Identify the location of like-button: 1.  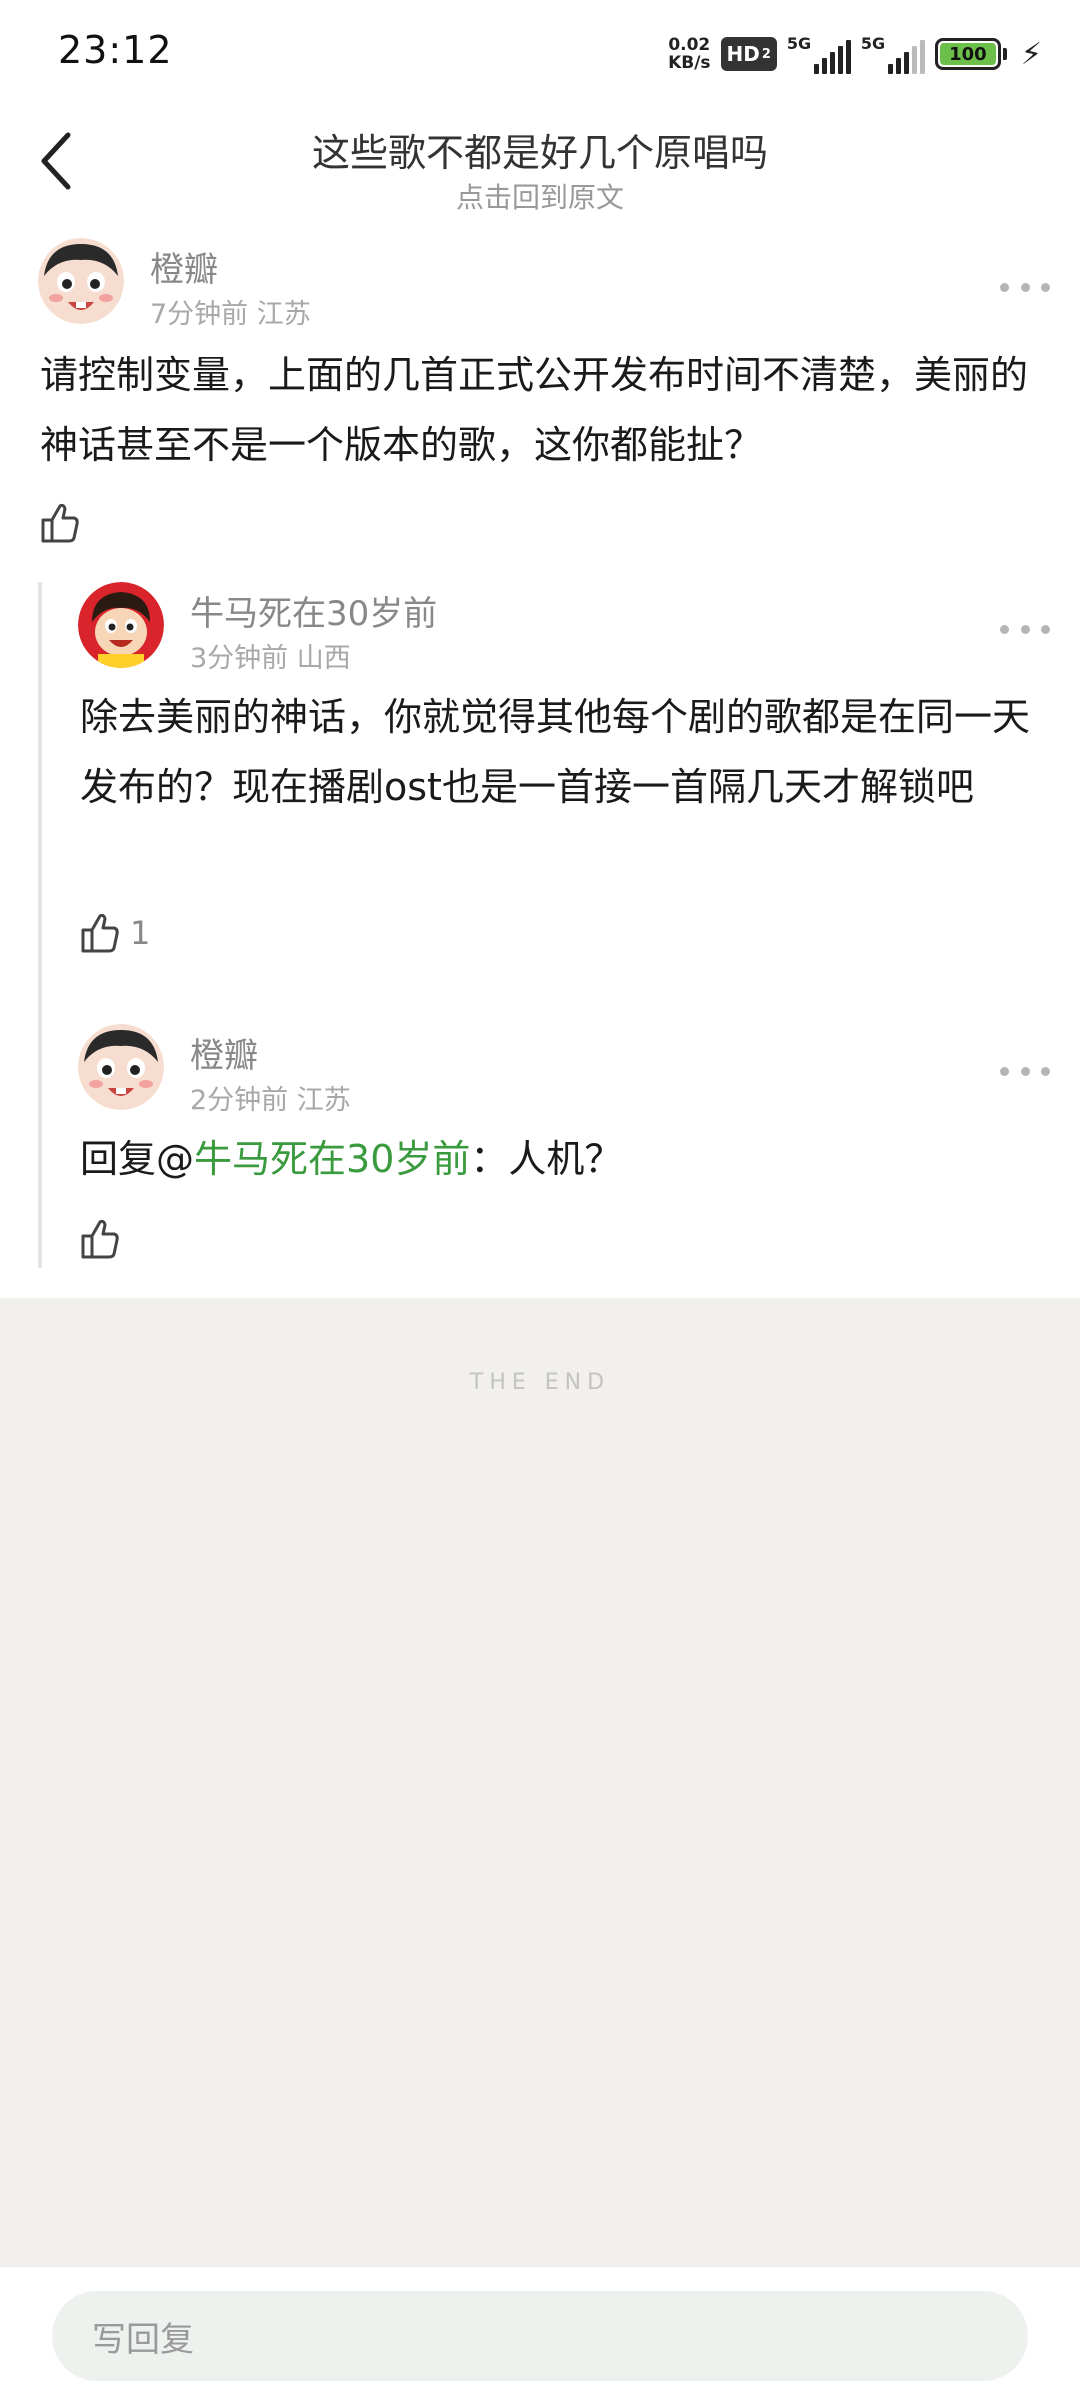
(115, 933).